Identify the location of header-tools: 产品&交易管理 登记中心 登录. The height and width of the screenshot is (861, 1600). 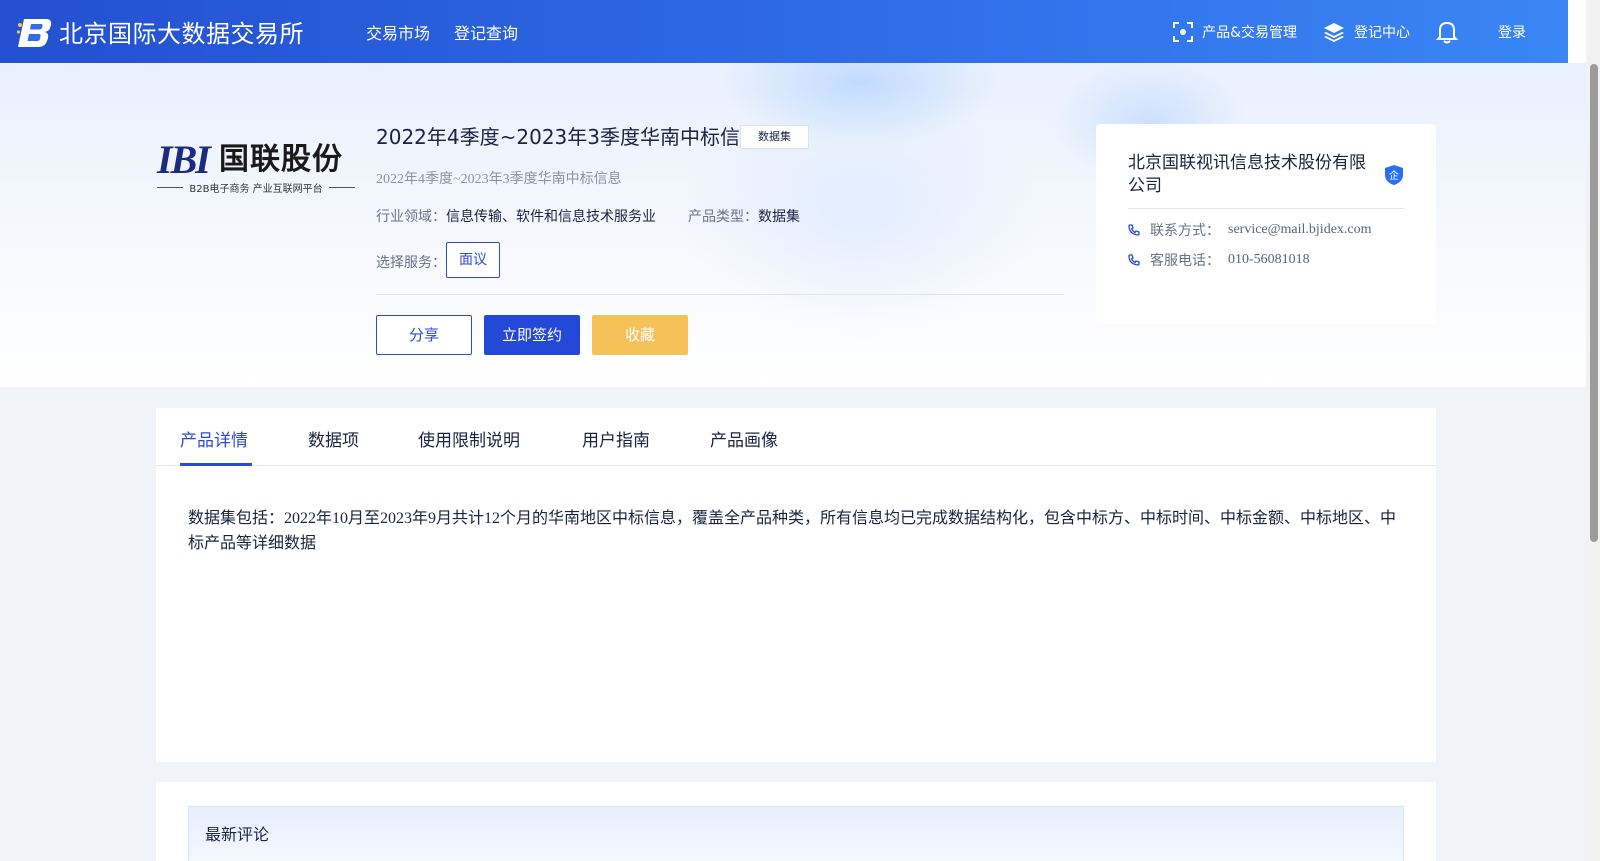
(1370, 32).